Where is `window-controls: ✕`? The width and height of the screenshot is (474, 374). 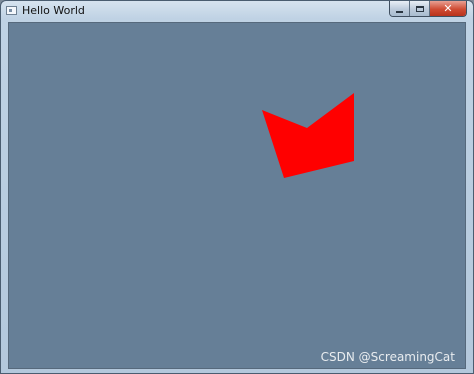 window-controls: ✕ is located at coordinates (428, 9).